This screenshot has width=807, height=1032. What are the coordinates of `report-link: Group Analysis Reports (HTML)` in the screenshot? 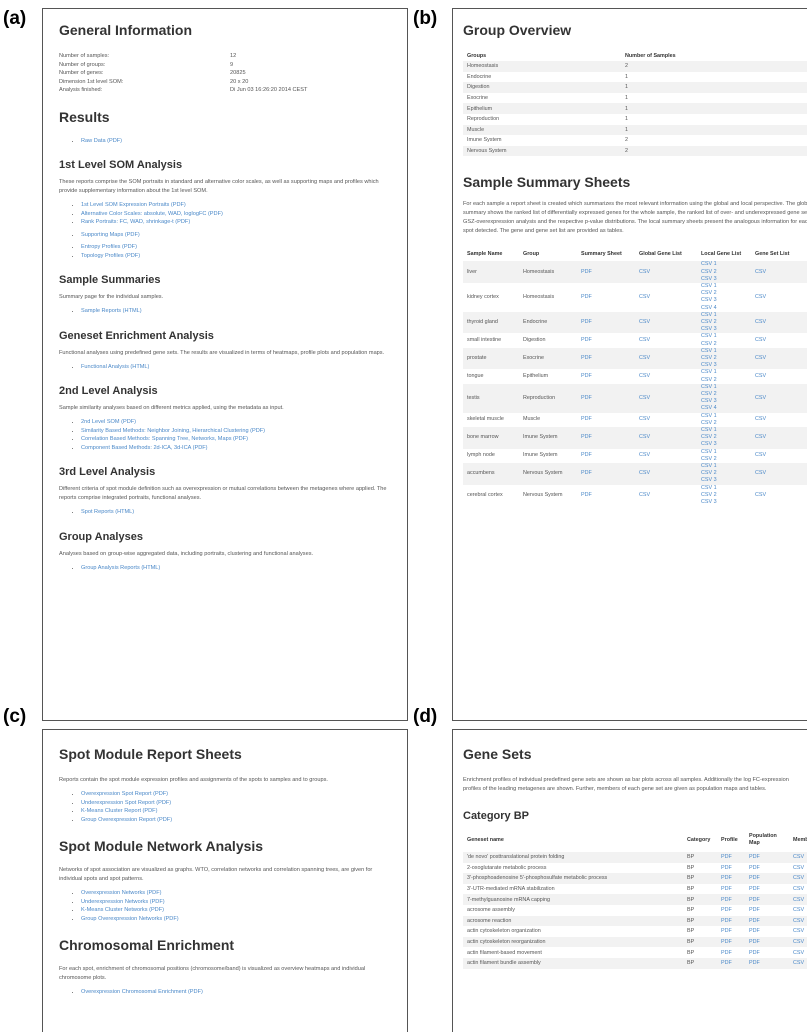 It's located at (120, 568).